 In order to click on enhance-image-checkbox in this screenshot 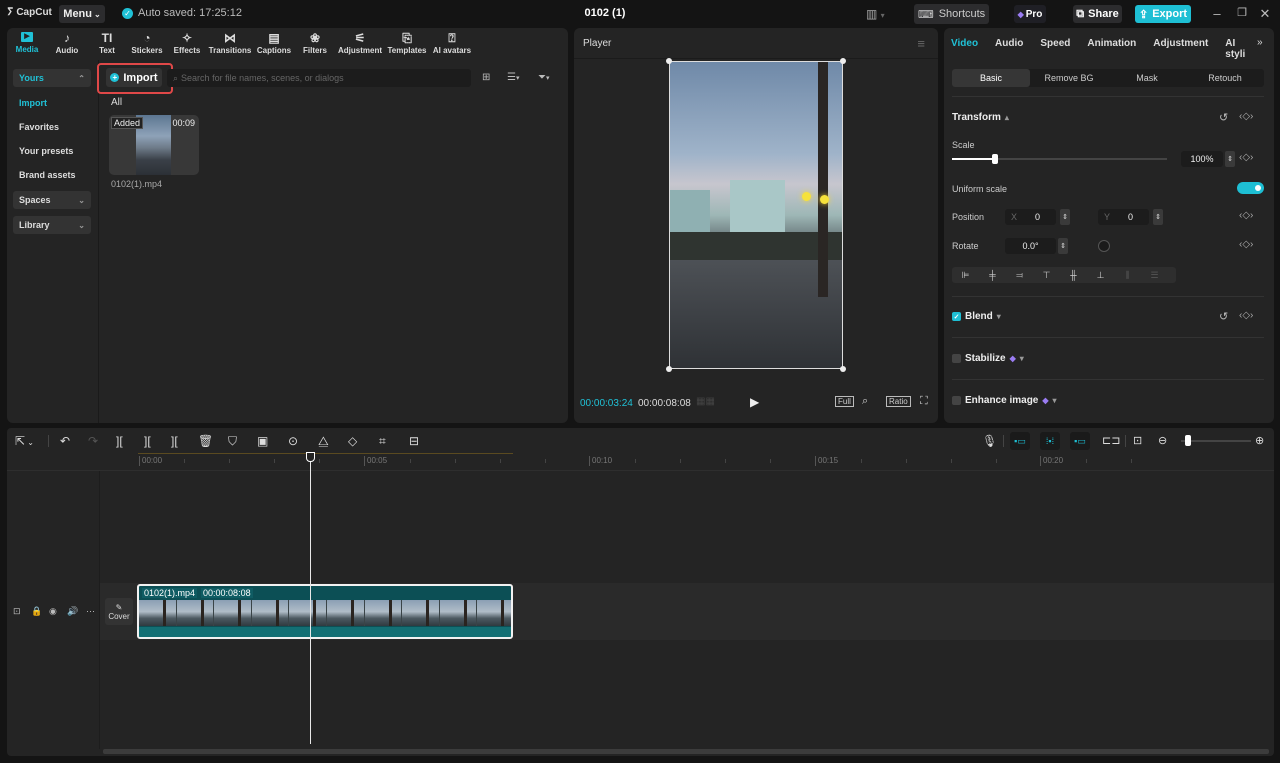, I will do `click(956, 400)`.